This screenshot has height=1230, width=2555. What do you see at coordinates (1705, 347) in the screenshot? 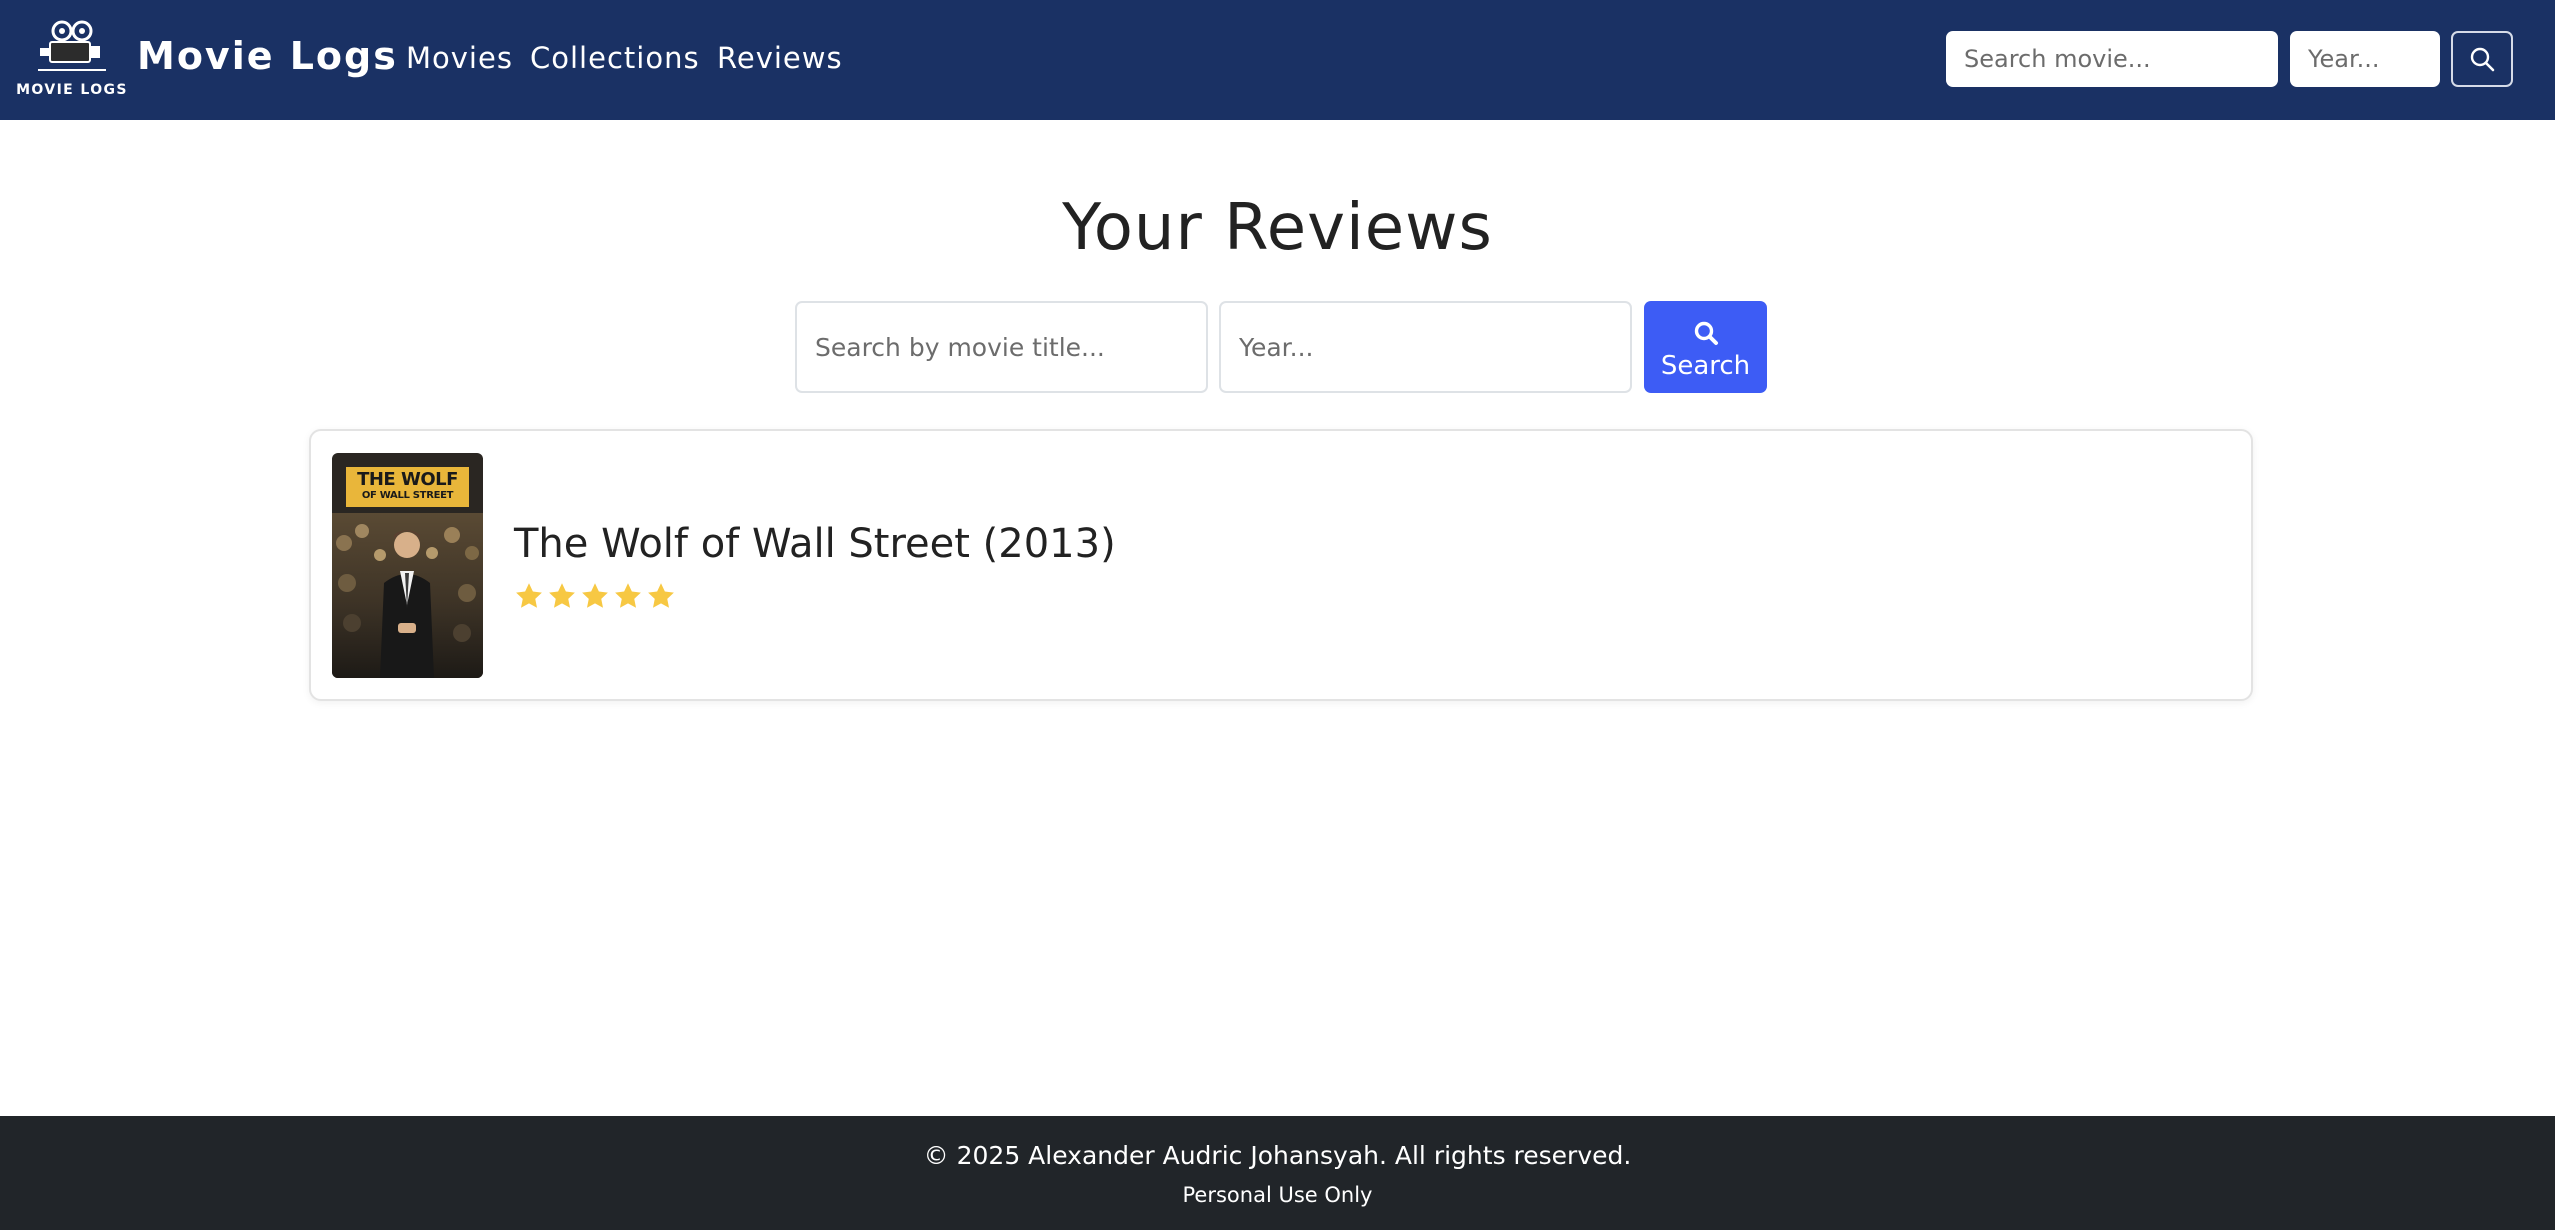
I see `search-button: Search` at bounding box center [1705, 347].